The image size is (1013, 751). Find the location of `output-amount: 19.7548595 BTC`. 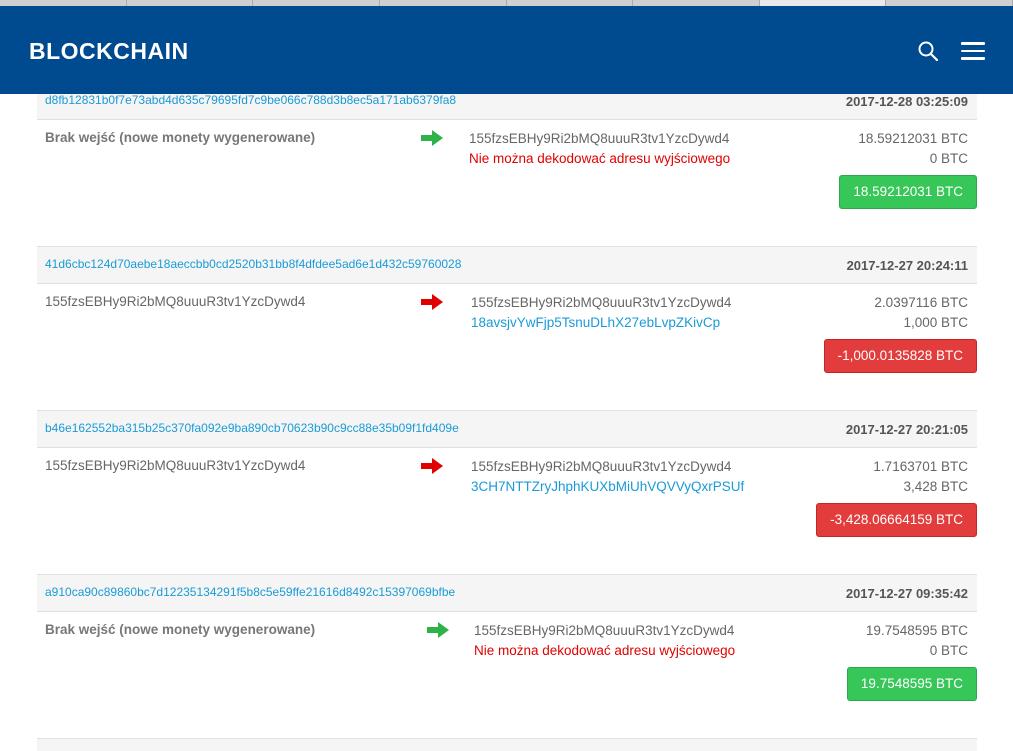

output-amount: 19.7548595 BTC is located at coordinates (916, 630).